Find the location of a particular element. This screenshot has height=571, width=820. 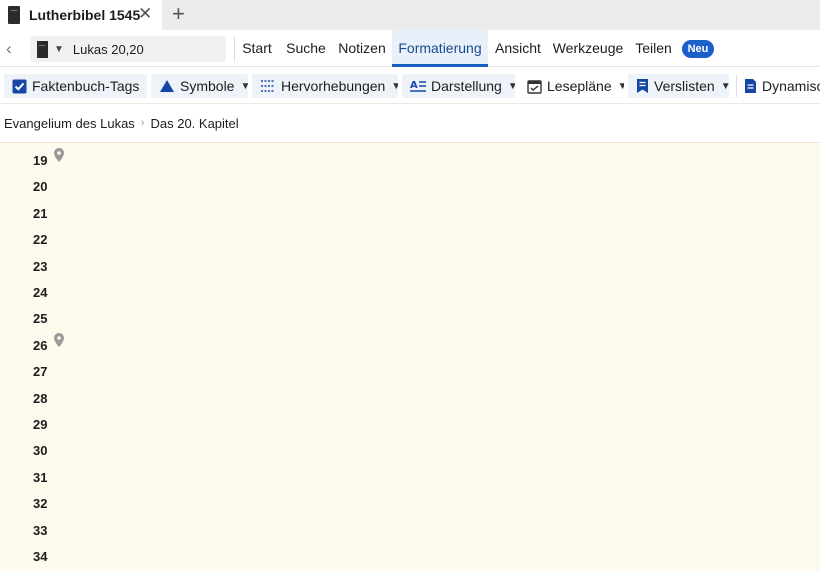

verse-number-22: 22 is located at coordinates (40, 239).